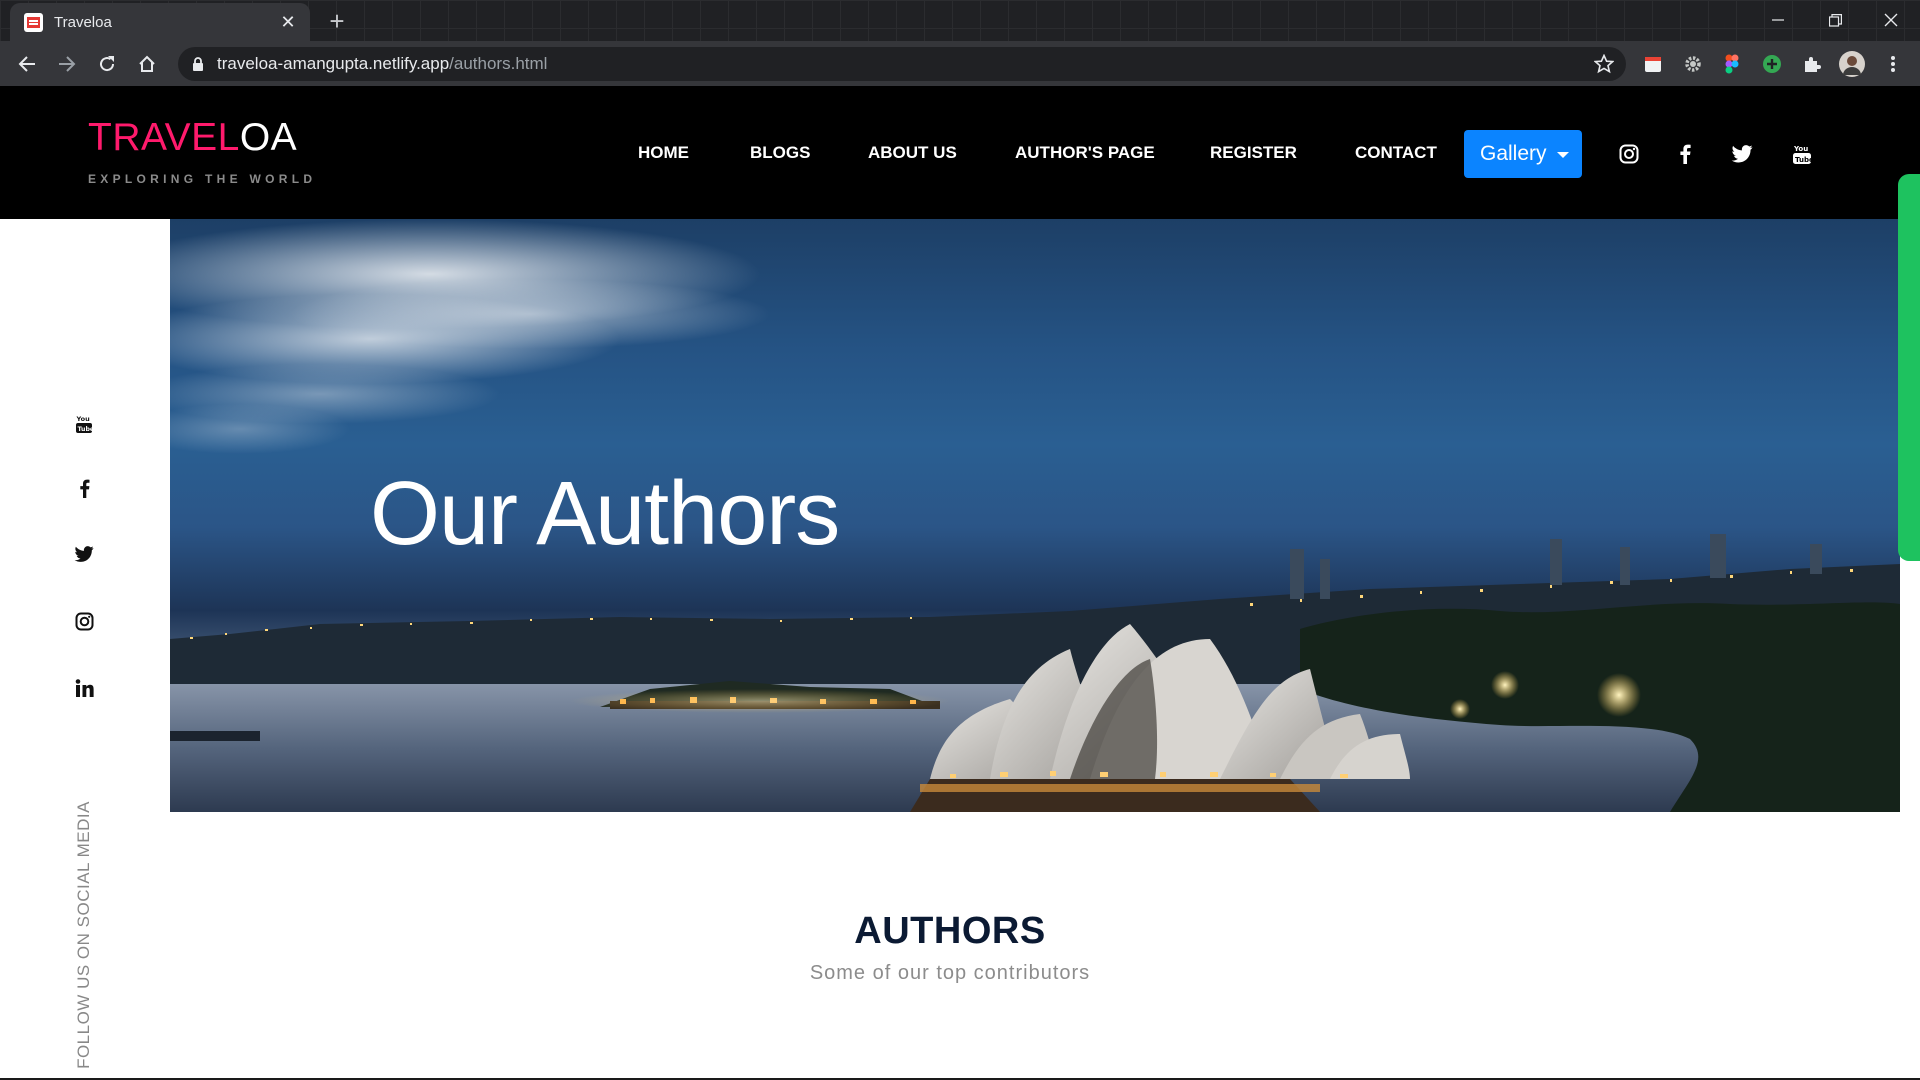 The height and width of the screenshot is (1080, 1920). Describe the element at coordinates (1396, 153) in the screenshot. I see `nav-contact: CONTACT` at that location.